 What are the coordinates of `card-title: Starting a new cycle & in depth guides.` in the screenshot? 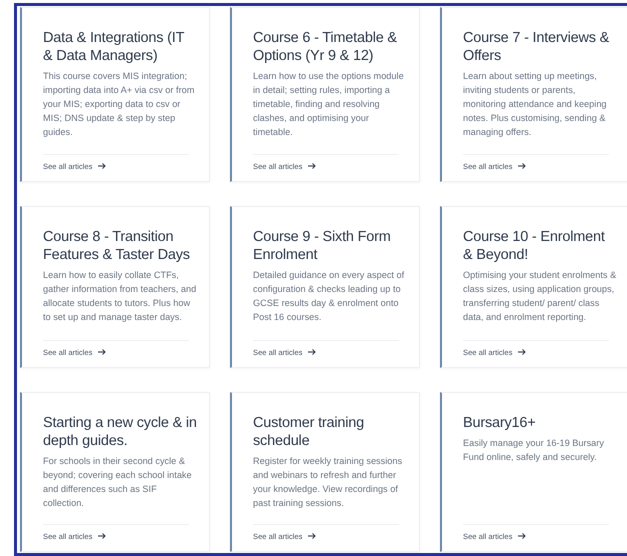 It's located at (120, 432).